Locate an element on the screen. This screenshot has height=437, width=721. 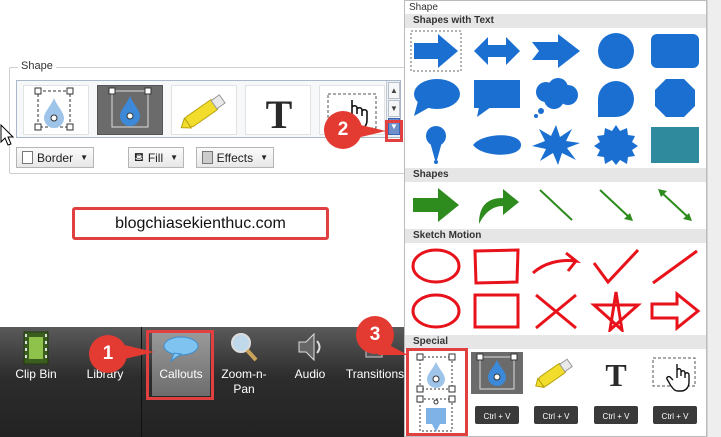
sketch-ellipse-icon is located at coordinates (436, 266).